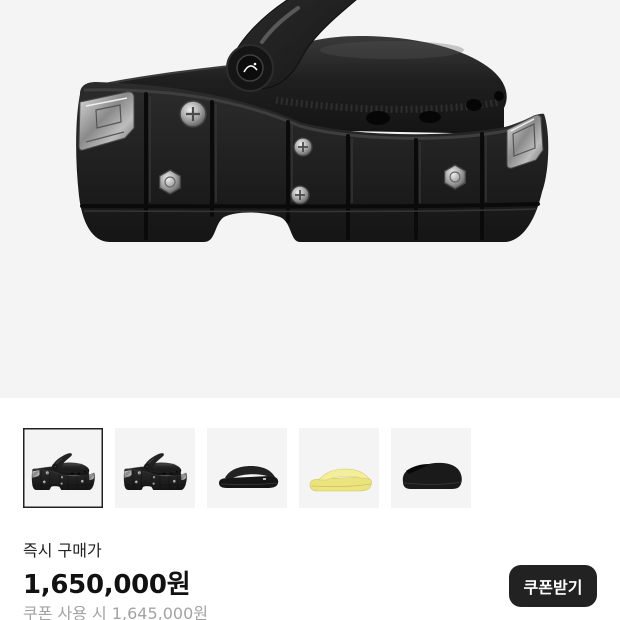 This screenshot has width=620, height=620. What do you see at coordinates (250, 68) in the screenshot?
I see `strap-rivet` at bounding box center [250, 68].